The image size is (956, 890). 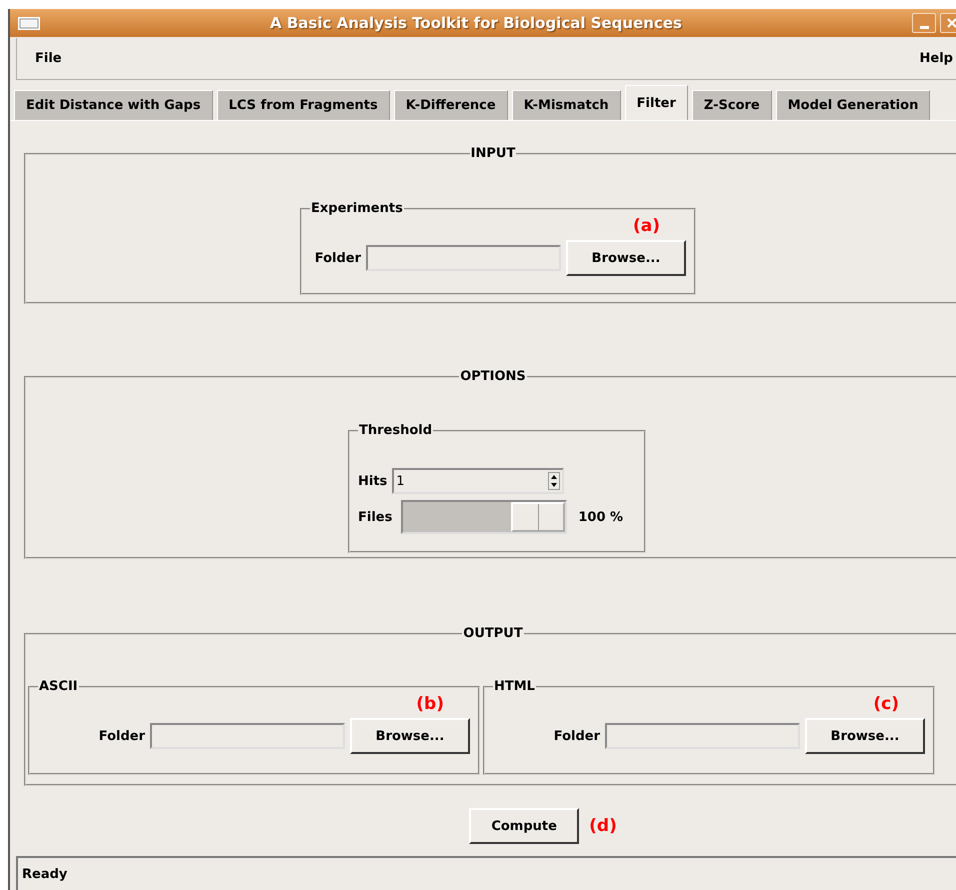 What do you see at coordinates (601, 517) in the screenshot?
I see `slider-reading: 100 %` at bounding box center [601, 517].